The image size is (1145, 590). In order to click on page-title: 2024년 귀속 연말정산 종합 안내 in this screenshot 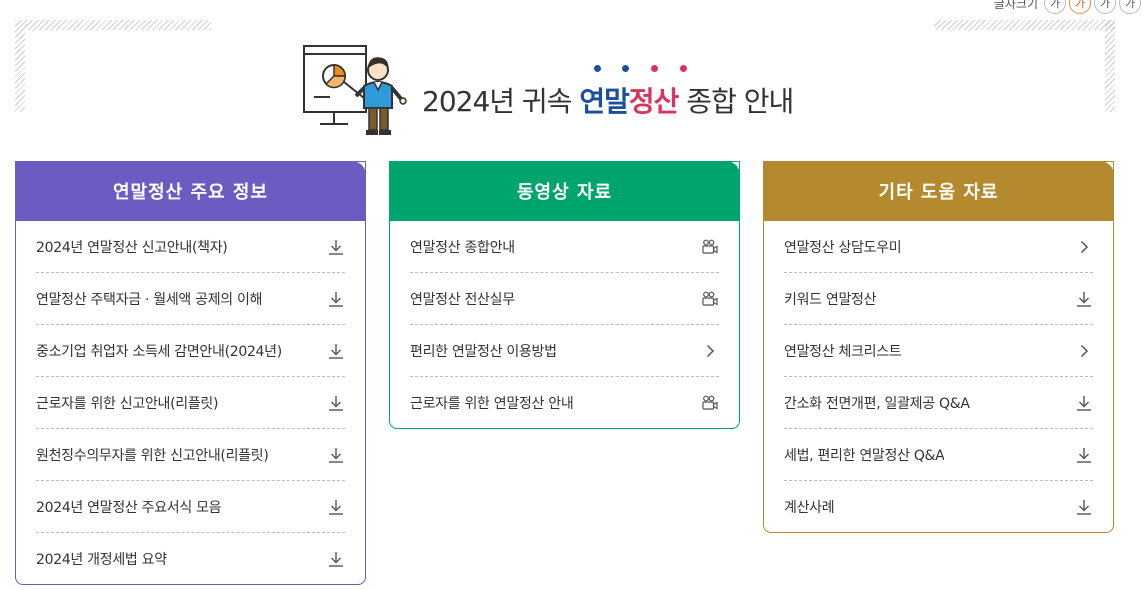, I will do `click(608, 100)`.